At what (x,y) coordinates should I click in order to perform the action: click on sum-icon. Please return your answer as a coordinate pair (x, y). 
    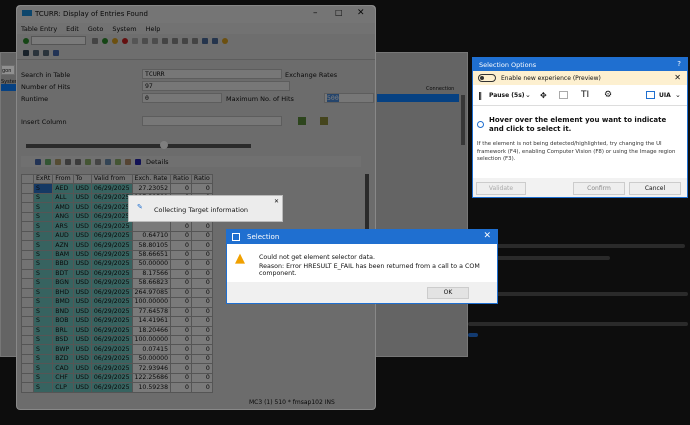
    Looking at the image, I should click on (88, 161).